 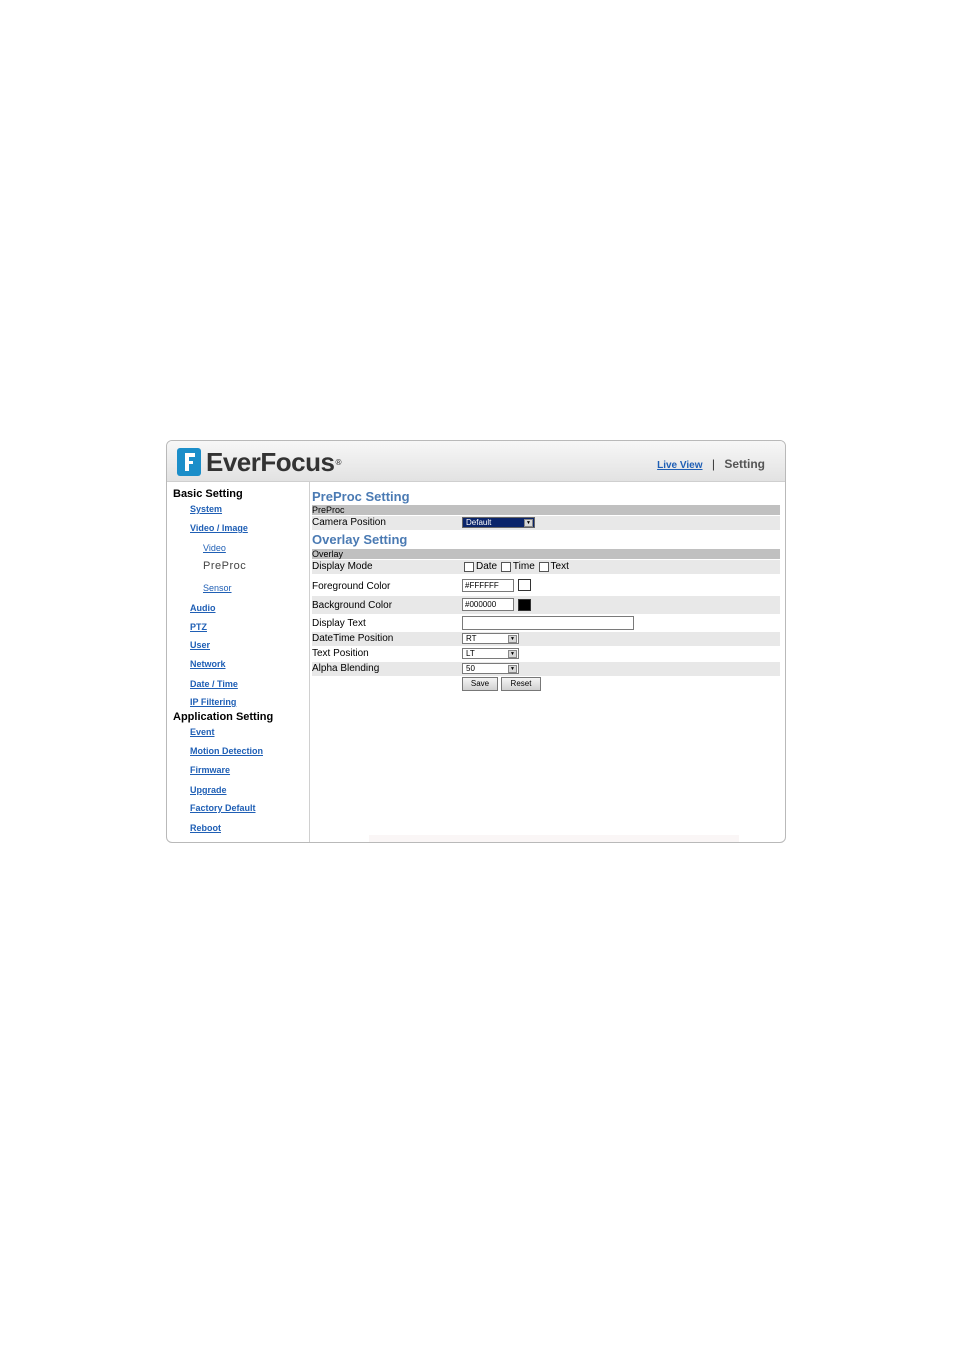 What do you see at coordinates (546, 654) in the screenshot?
I see `text-position-row: Text Position LT ▼` at bounding box center [546, 654].